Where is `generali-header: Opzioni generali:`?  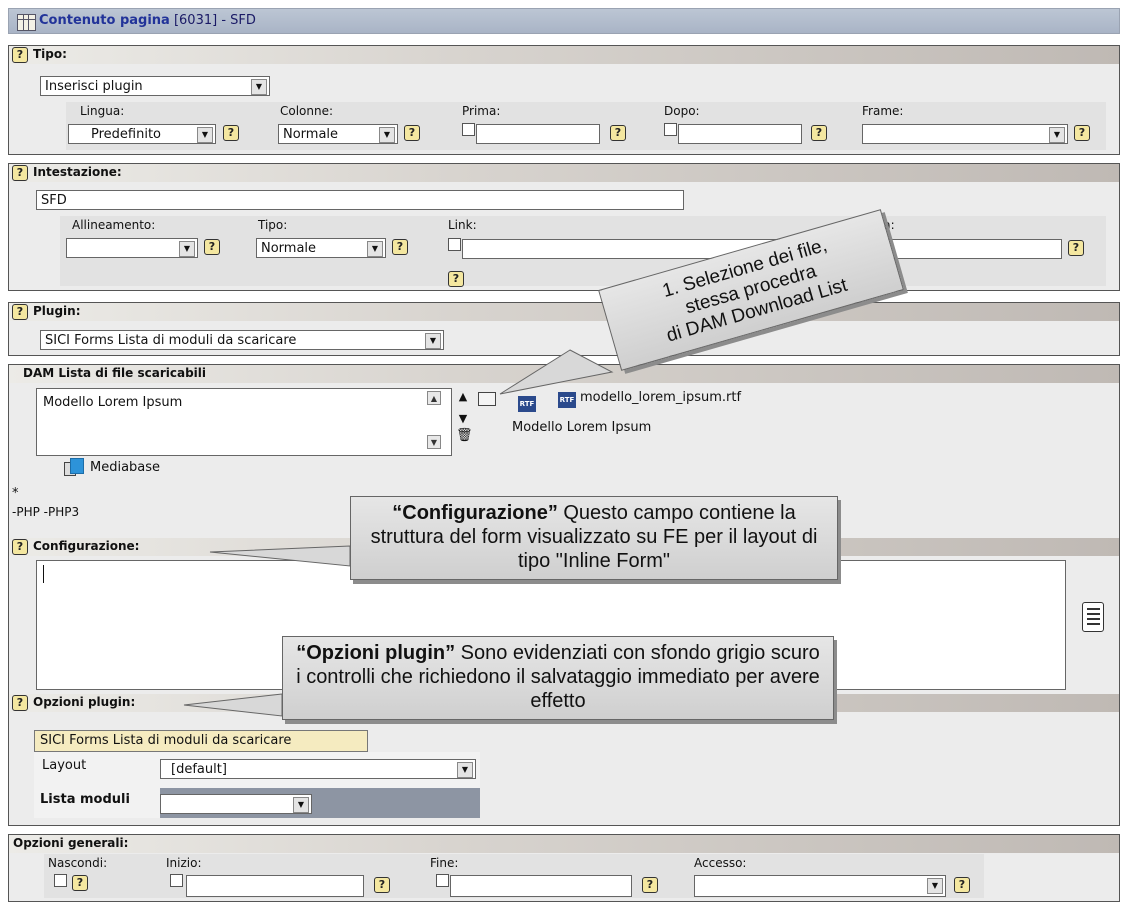
generali-header: Opzioni generali: is located at coordinates (564, 844).